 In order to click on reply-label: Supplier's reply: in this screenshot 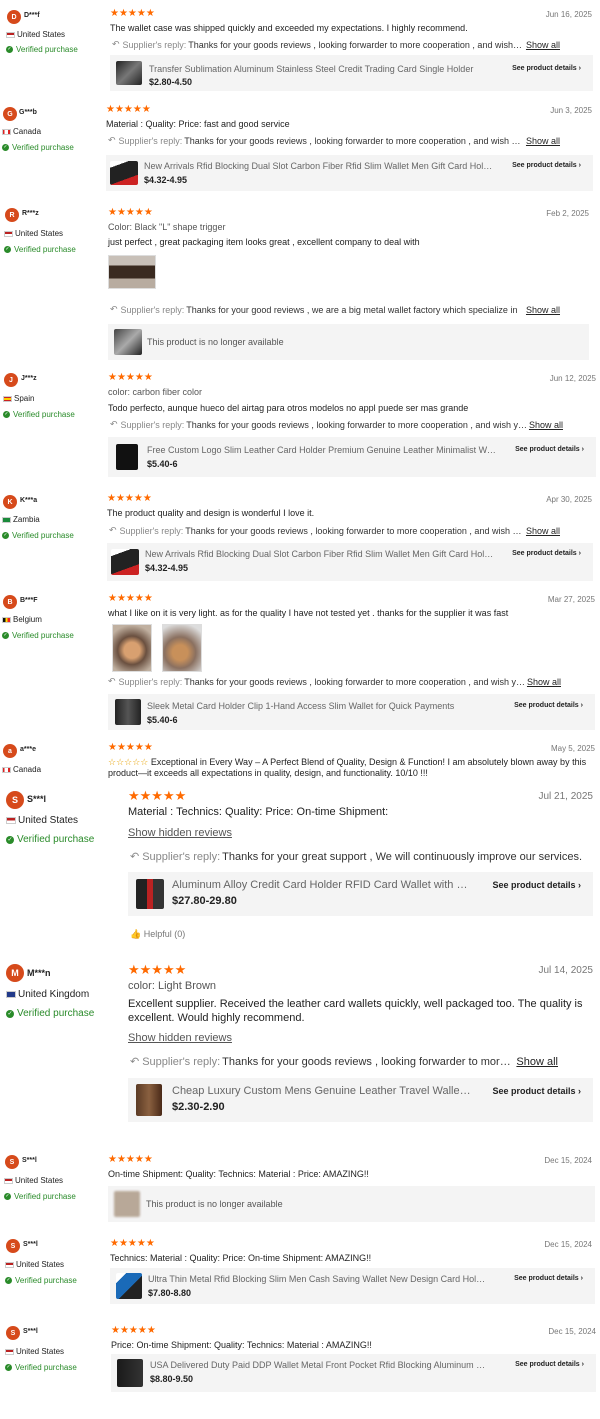, I will do `click(152, 424)`.